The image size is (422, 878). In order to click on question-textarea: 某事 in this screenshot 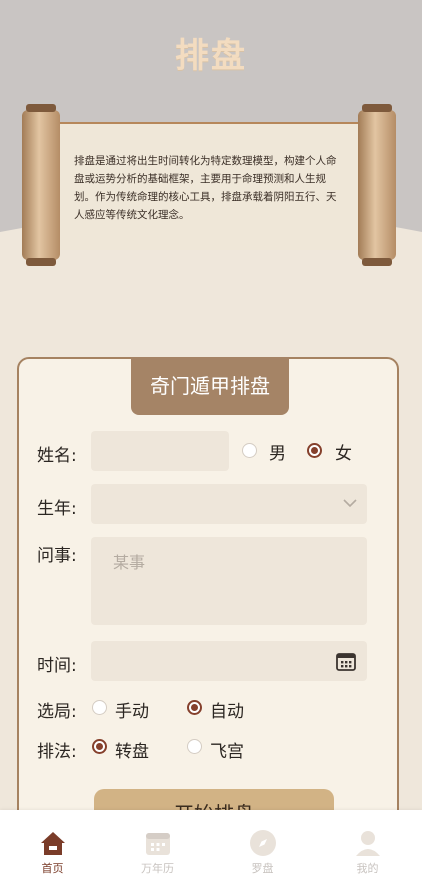, I will do `click(229, 581)`.